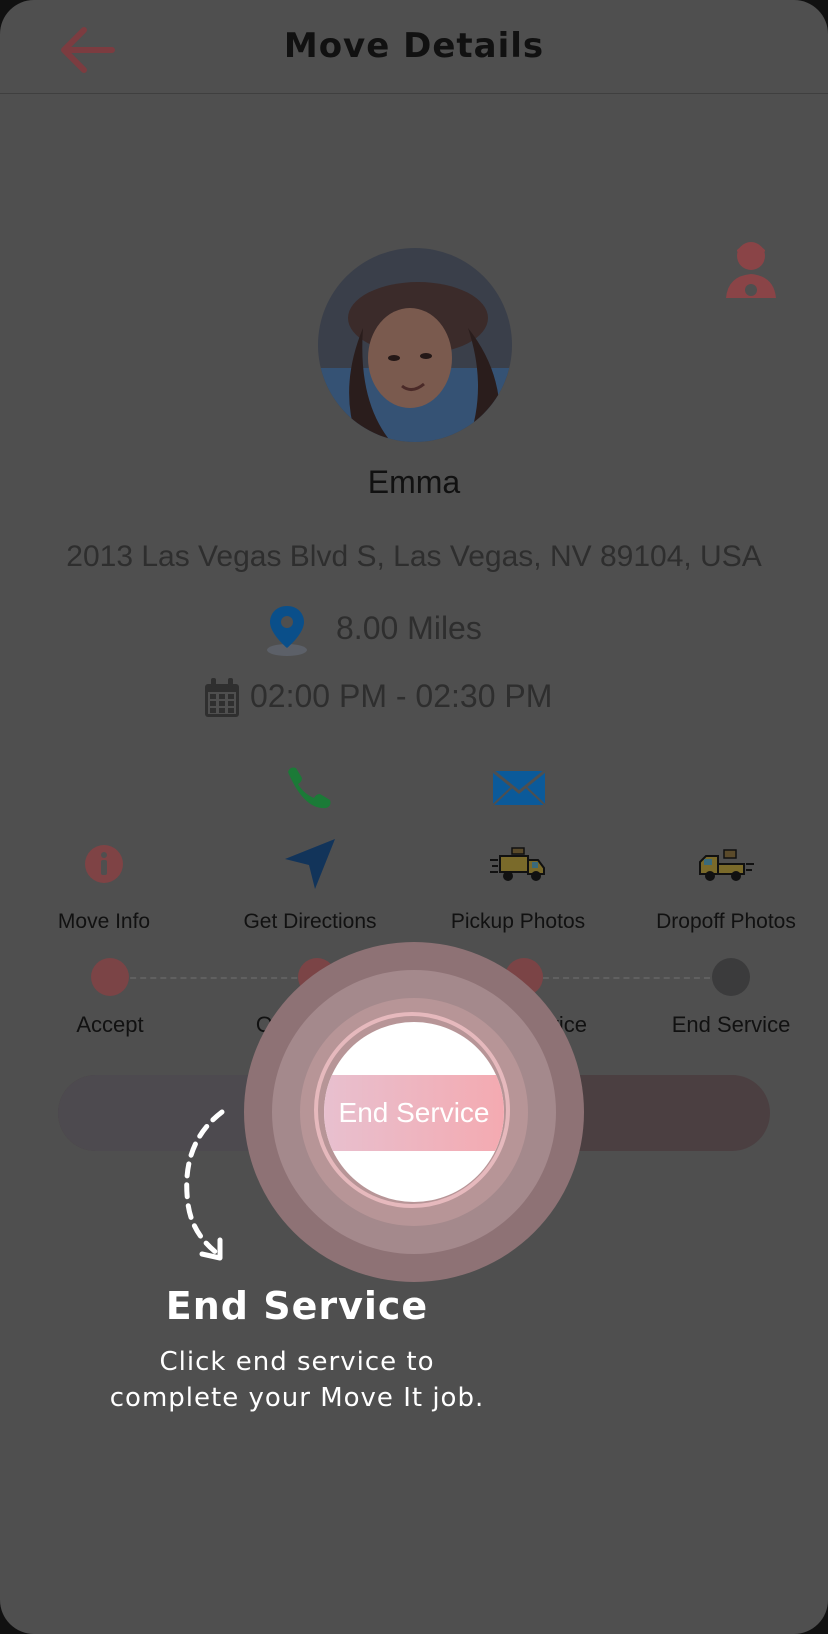 The height and width of the screenshot is (1634, 828). Describe the element at coordinates (287, 631) in the screenshot. I see `location-pin-icon` at that location.